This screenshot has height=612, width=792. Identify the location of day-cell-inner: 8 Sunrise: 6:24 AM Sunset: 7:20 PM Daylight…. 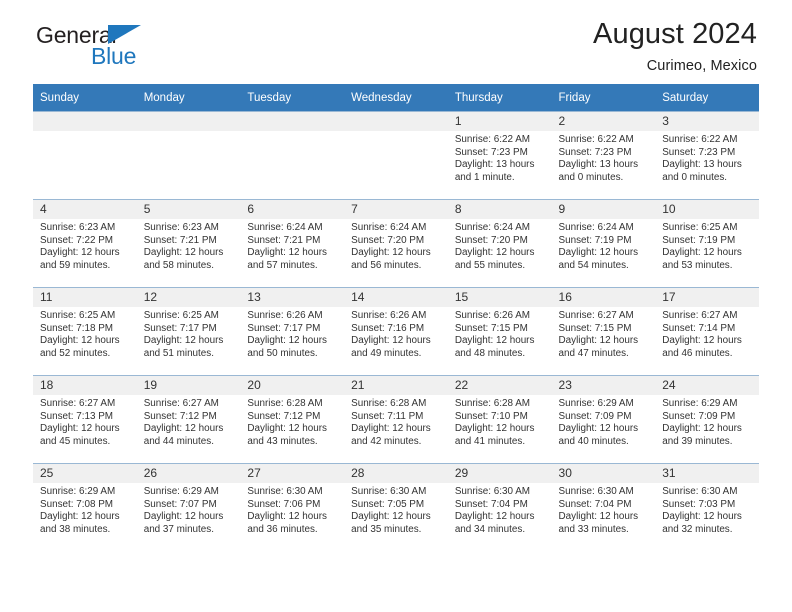
(499, 243).